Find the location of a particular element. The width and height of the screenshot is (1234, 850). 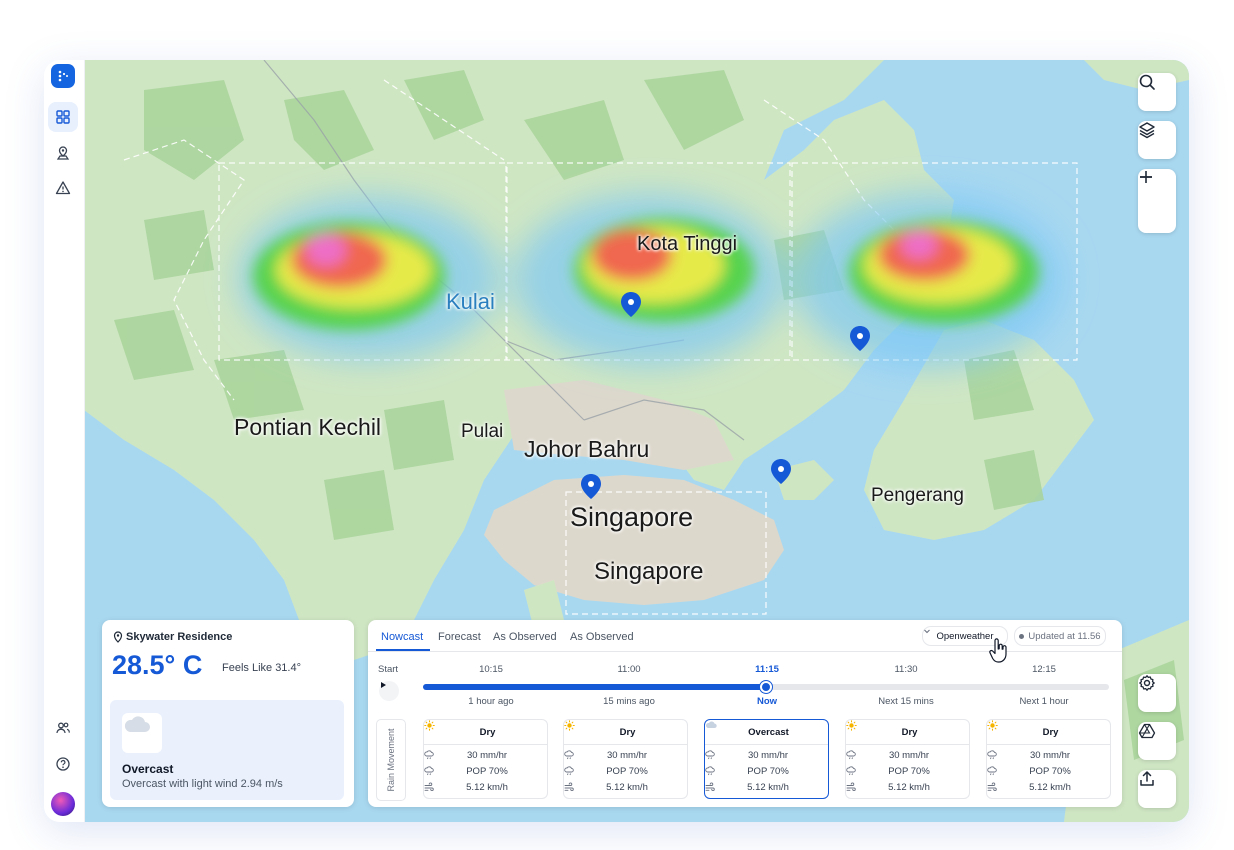

cloud-icon is located at coordinates (142, 733).